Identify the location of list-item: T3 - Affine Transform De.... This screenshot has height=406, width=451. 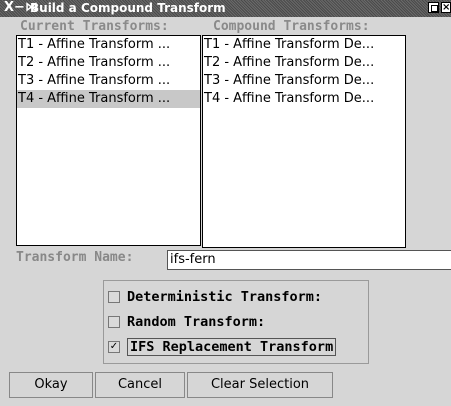
(304, 81).